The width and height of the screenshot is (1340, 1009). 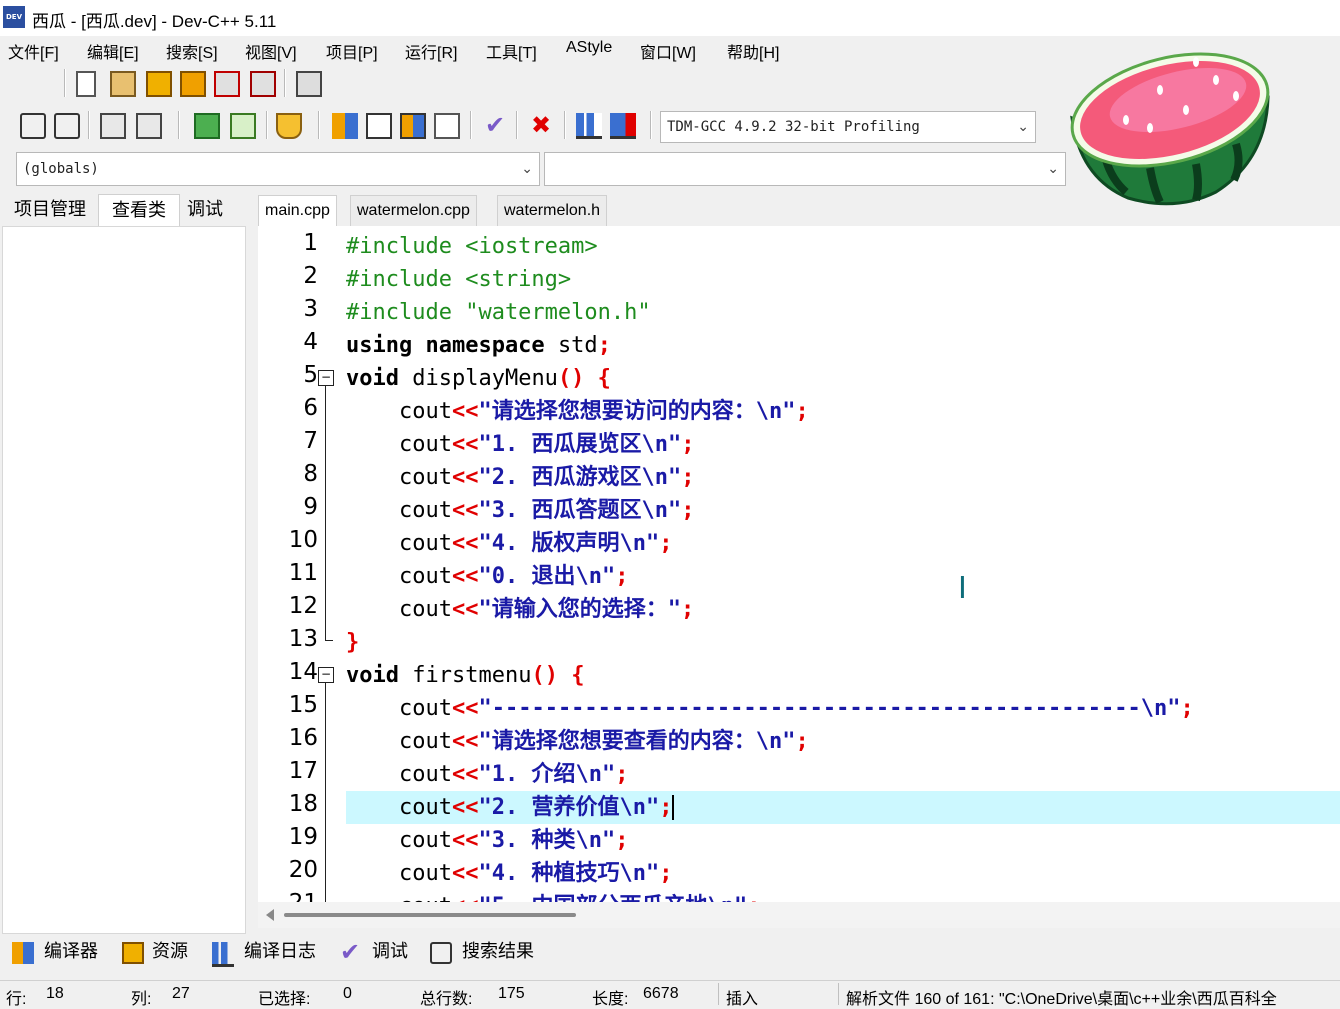 I want to click on close-all-icon, so click(x=263, y=84).